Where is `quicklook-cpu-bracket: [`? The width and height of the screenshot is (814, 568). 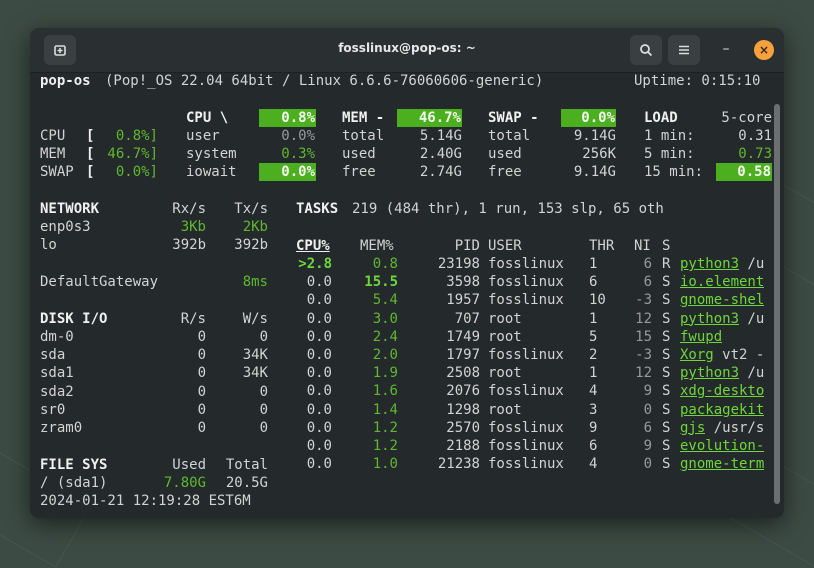
quicklook-cpu-bracket: [ is located at coordinates (90, 136).